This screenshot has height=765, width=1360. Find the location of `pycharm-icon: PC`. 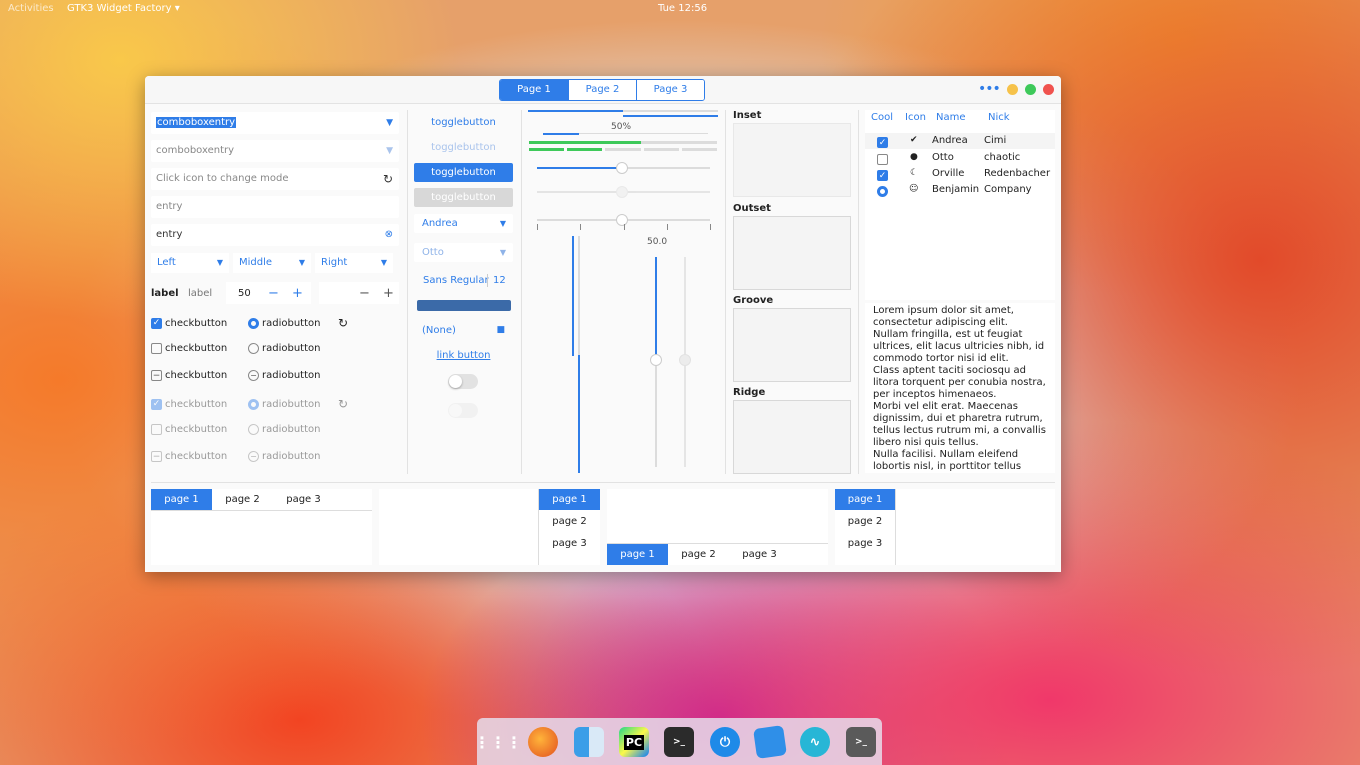

pycharm-icon: PC is located at coordinates (634, 742).